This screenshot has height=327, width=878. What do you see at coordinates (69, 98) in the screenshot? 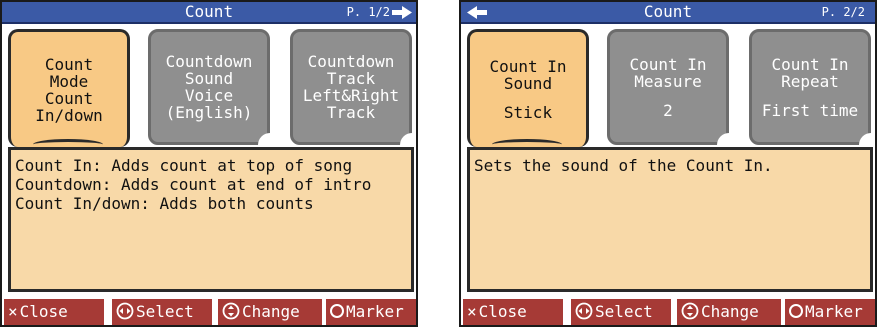
I see `tab-value: Count` at bounding box center [69, 98].